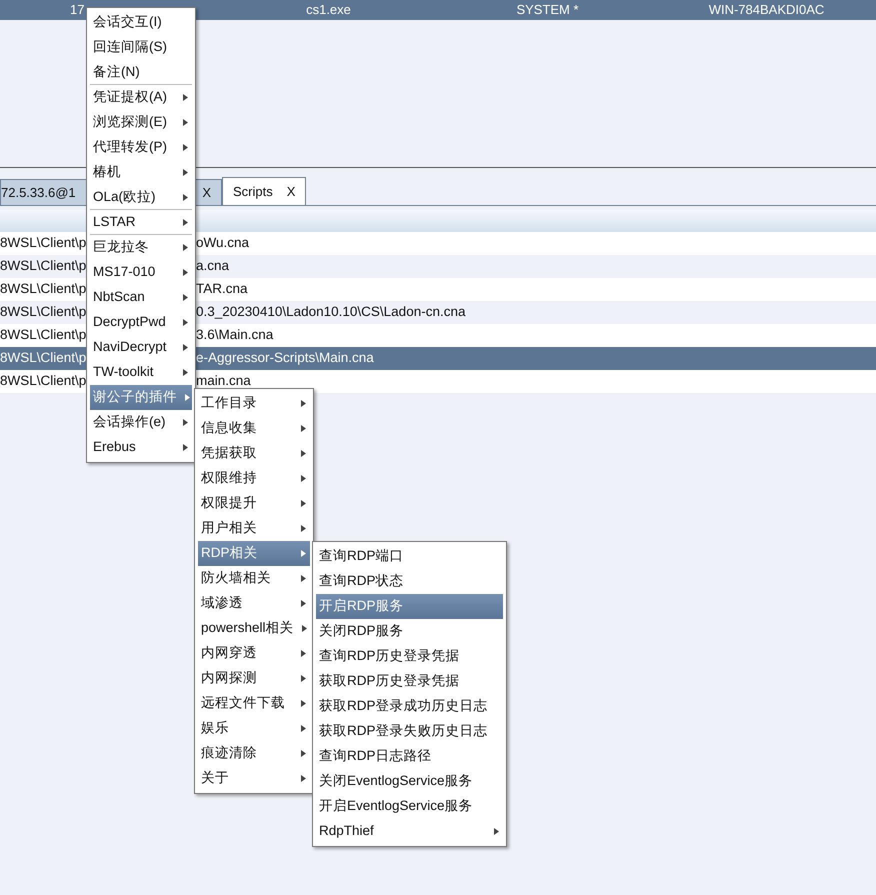  What do you see at coordinates (331, 312) in the screenshot?
I see `script-path: 0.3_20230410\Ladon10.10\CS\Ladon-cn.cna` at bounding box center [331, 312].